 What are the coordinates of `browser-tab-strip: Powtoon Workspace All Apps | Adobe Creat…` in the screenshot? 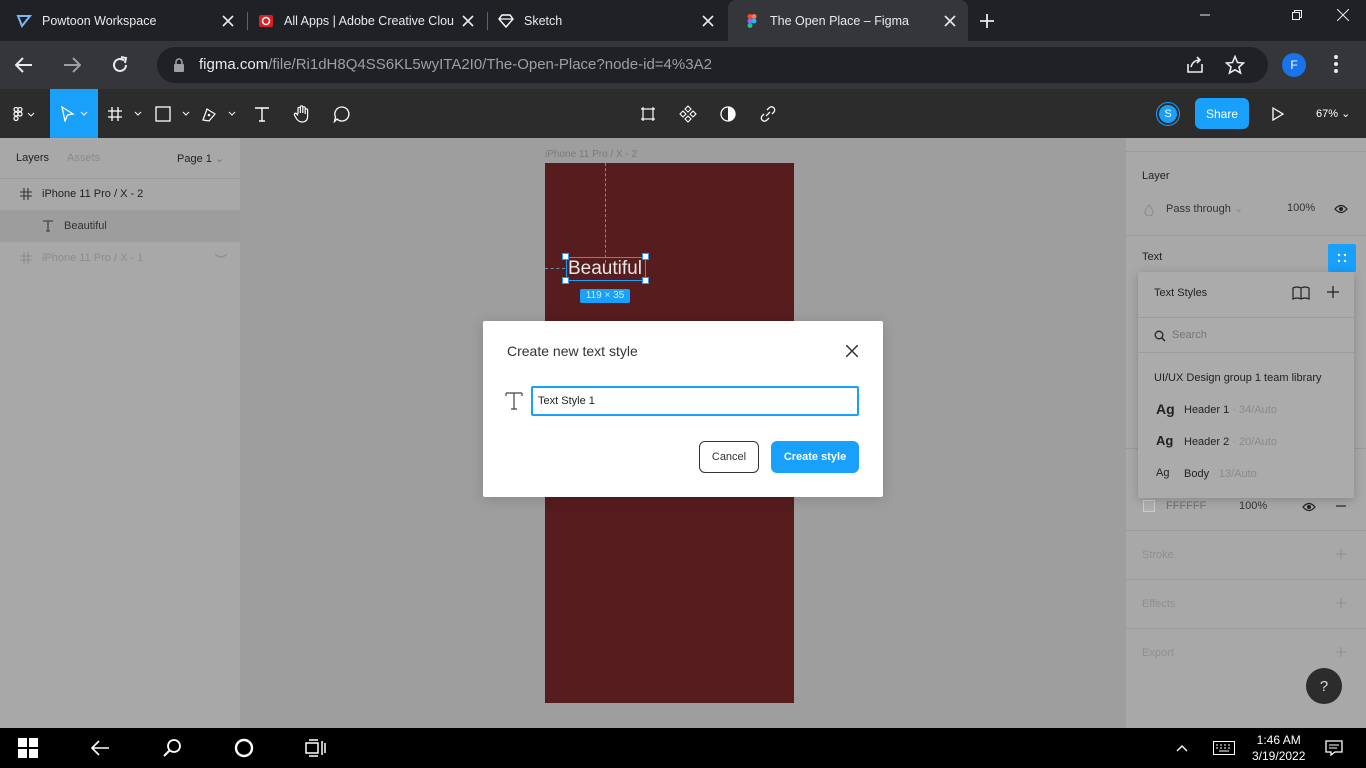 It's located at (683, 20).